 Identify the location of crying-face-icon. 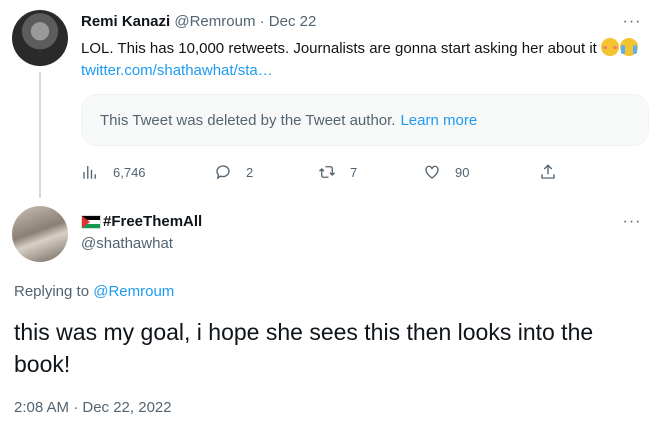
(629, 47).